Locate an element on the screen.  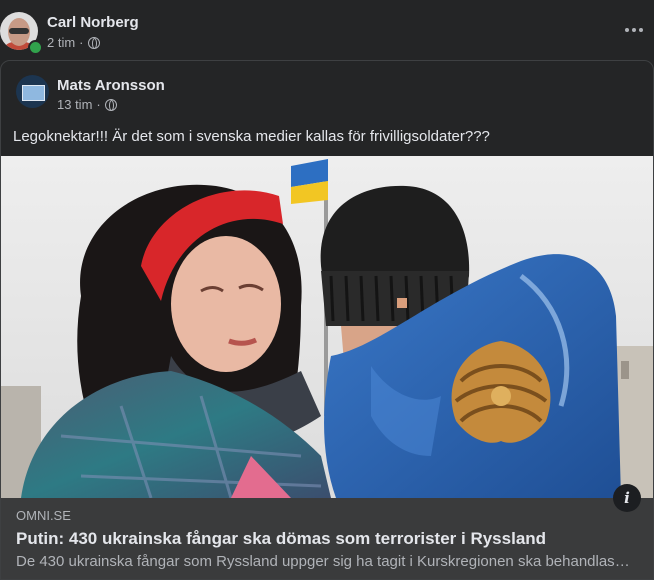
link-domain: OMNI.SE is located at coordinates (43, 515).